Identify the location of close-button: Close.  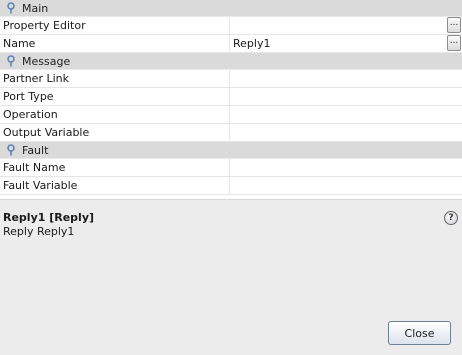
(419, 333).